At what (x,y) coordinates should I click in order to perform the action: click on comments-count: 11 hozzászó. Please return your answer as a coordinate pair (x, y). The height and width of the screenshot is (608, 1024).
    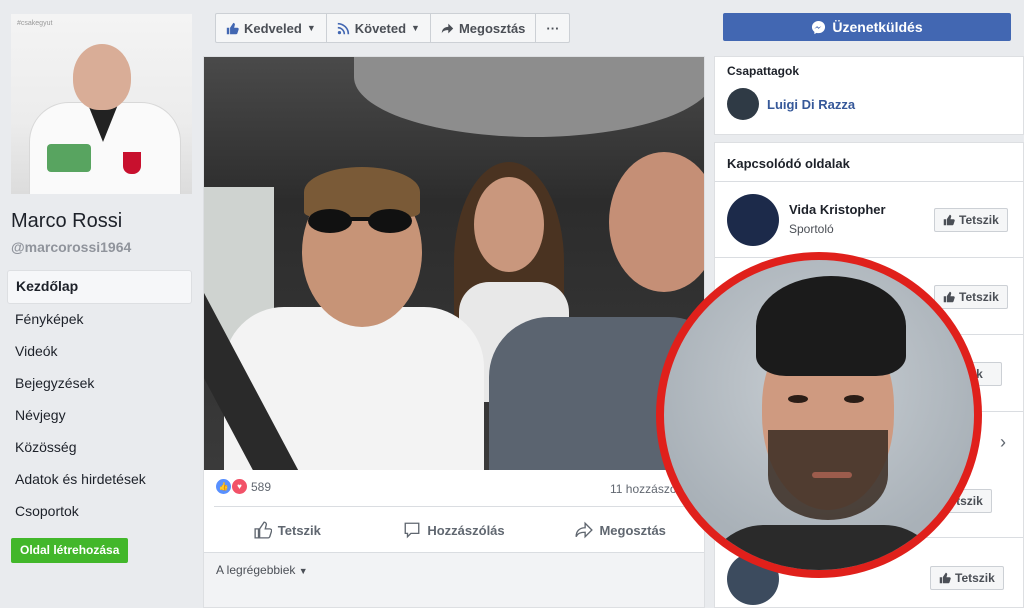
    Looking at the image, I should click on (643, 489).